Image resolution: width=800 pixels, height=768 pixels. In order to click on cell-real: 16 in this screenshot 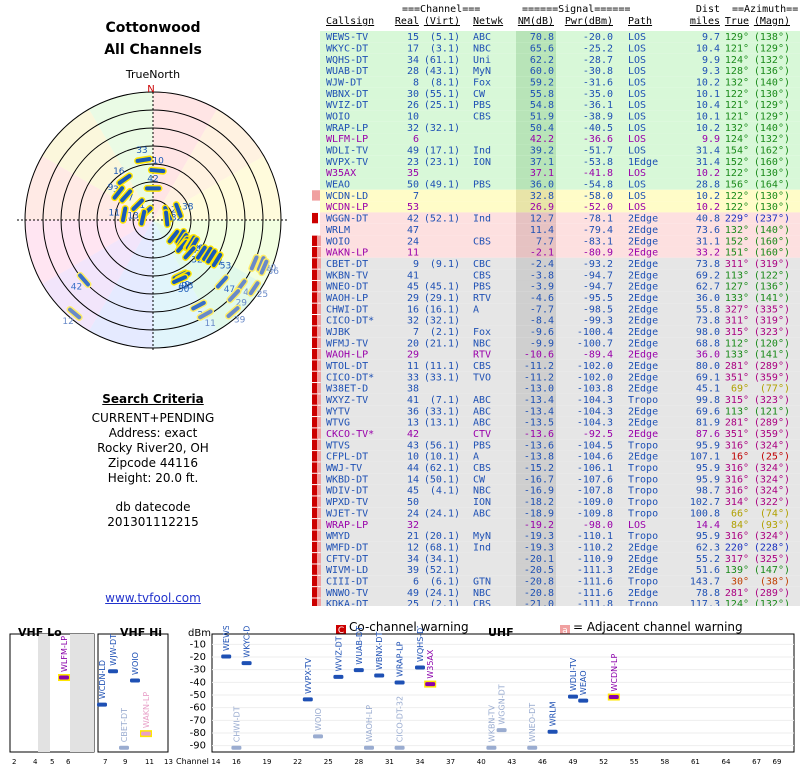, I will do `click(413, 309)`.